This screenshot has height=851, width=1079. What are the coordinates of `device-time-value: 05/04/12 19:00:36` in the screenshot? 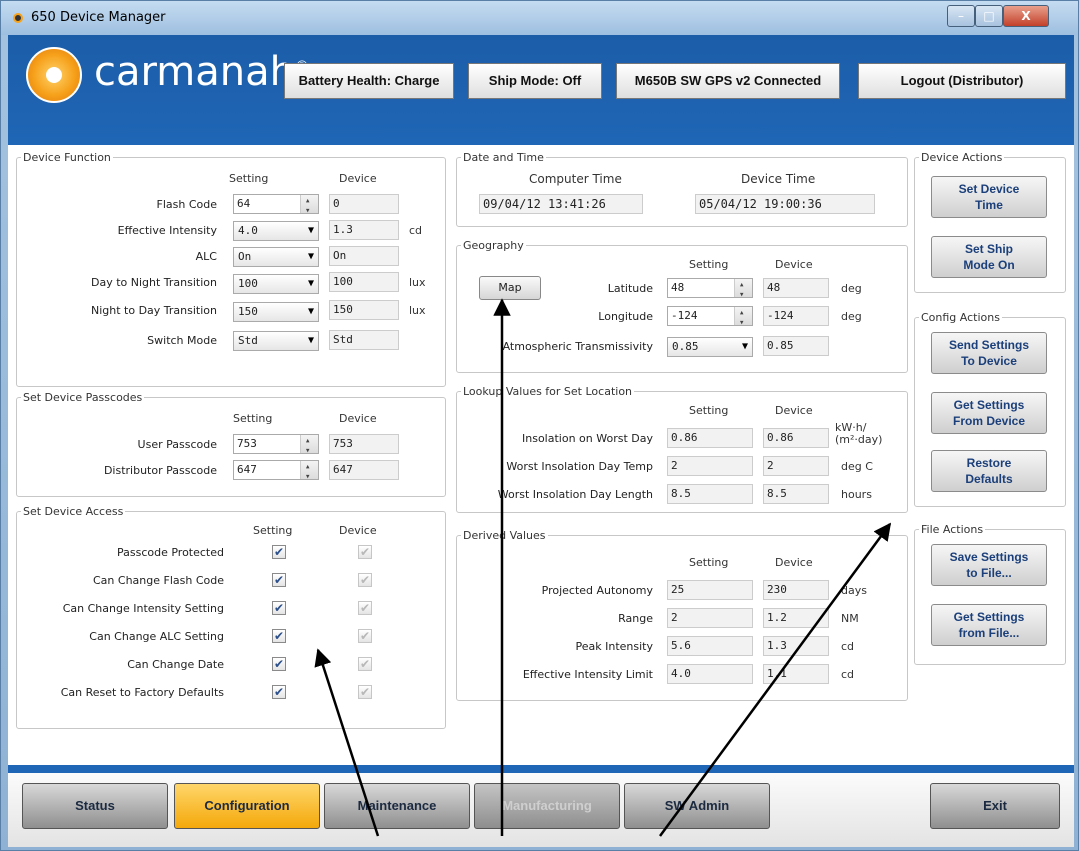 It's located at (785, 204).